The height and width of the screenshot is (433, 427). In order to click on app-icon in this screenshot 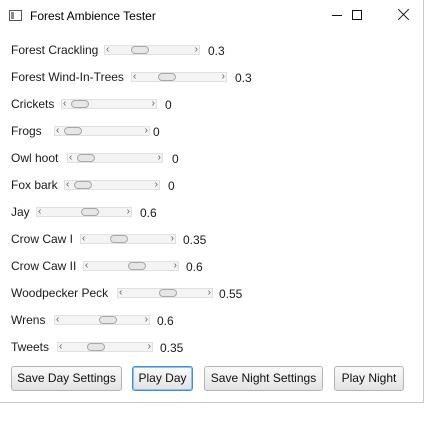, I will do `click(15, 15)`.